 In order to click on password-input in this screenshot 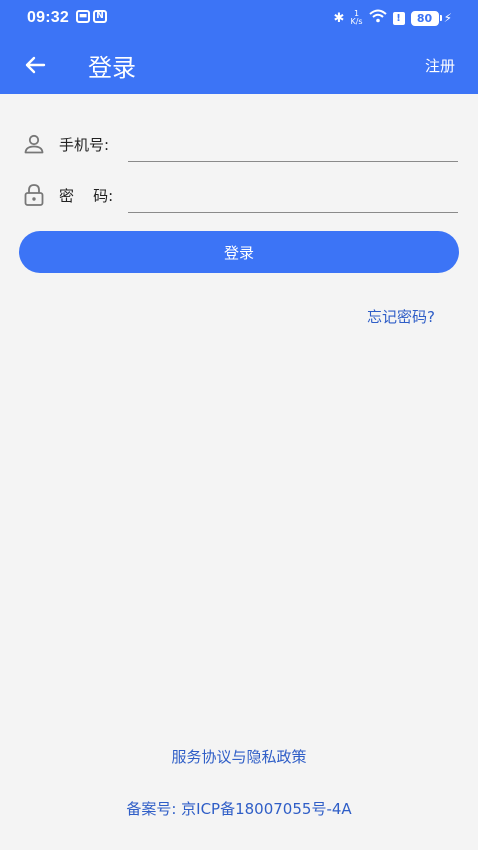, I will do `click(293, 195)`.